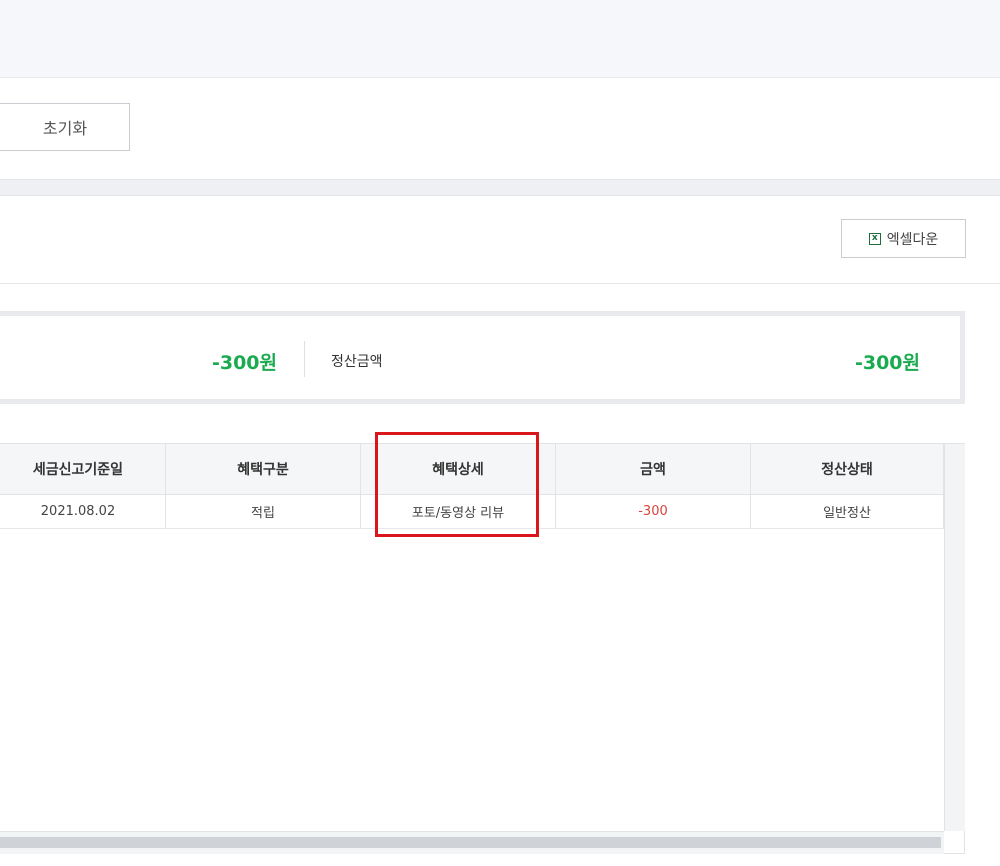  I want to click on header-amount: 금액, so click(653, 469).